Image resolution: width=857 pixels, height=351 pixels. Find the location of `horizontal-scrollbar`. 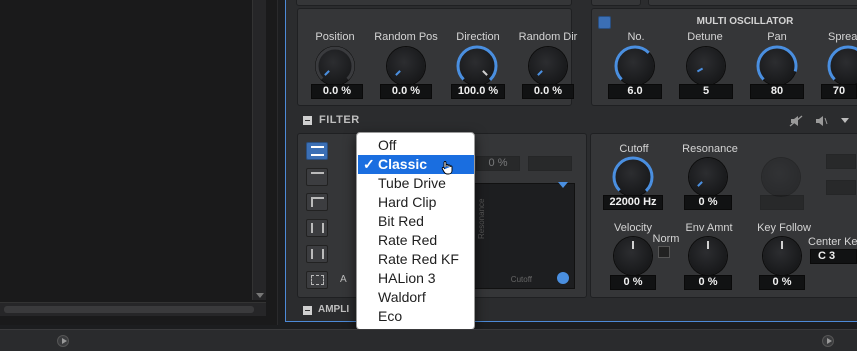

horizontal-scrollbar is located at coordinates (133, 309).